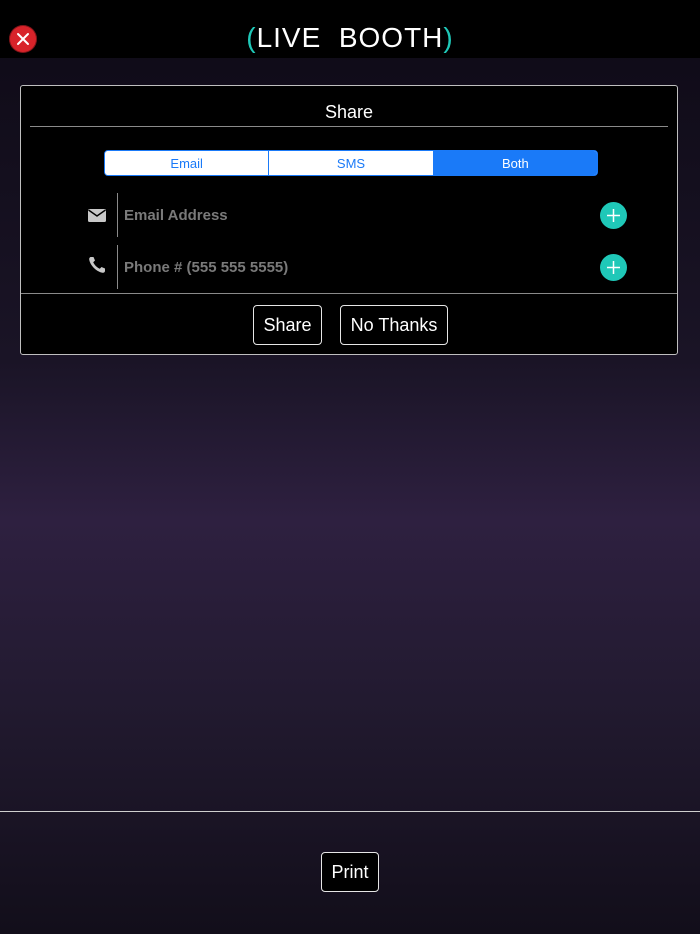 The width and height of the screenshot is (700, 934). What do you see at coordinates (394, 325) in the screenshot?
I see `no-thanks-button: No Thanks` at bounding box center [394, 325].